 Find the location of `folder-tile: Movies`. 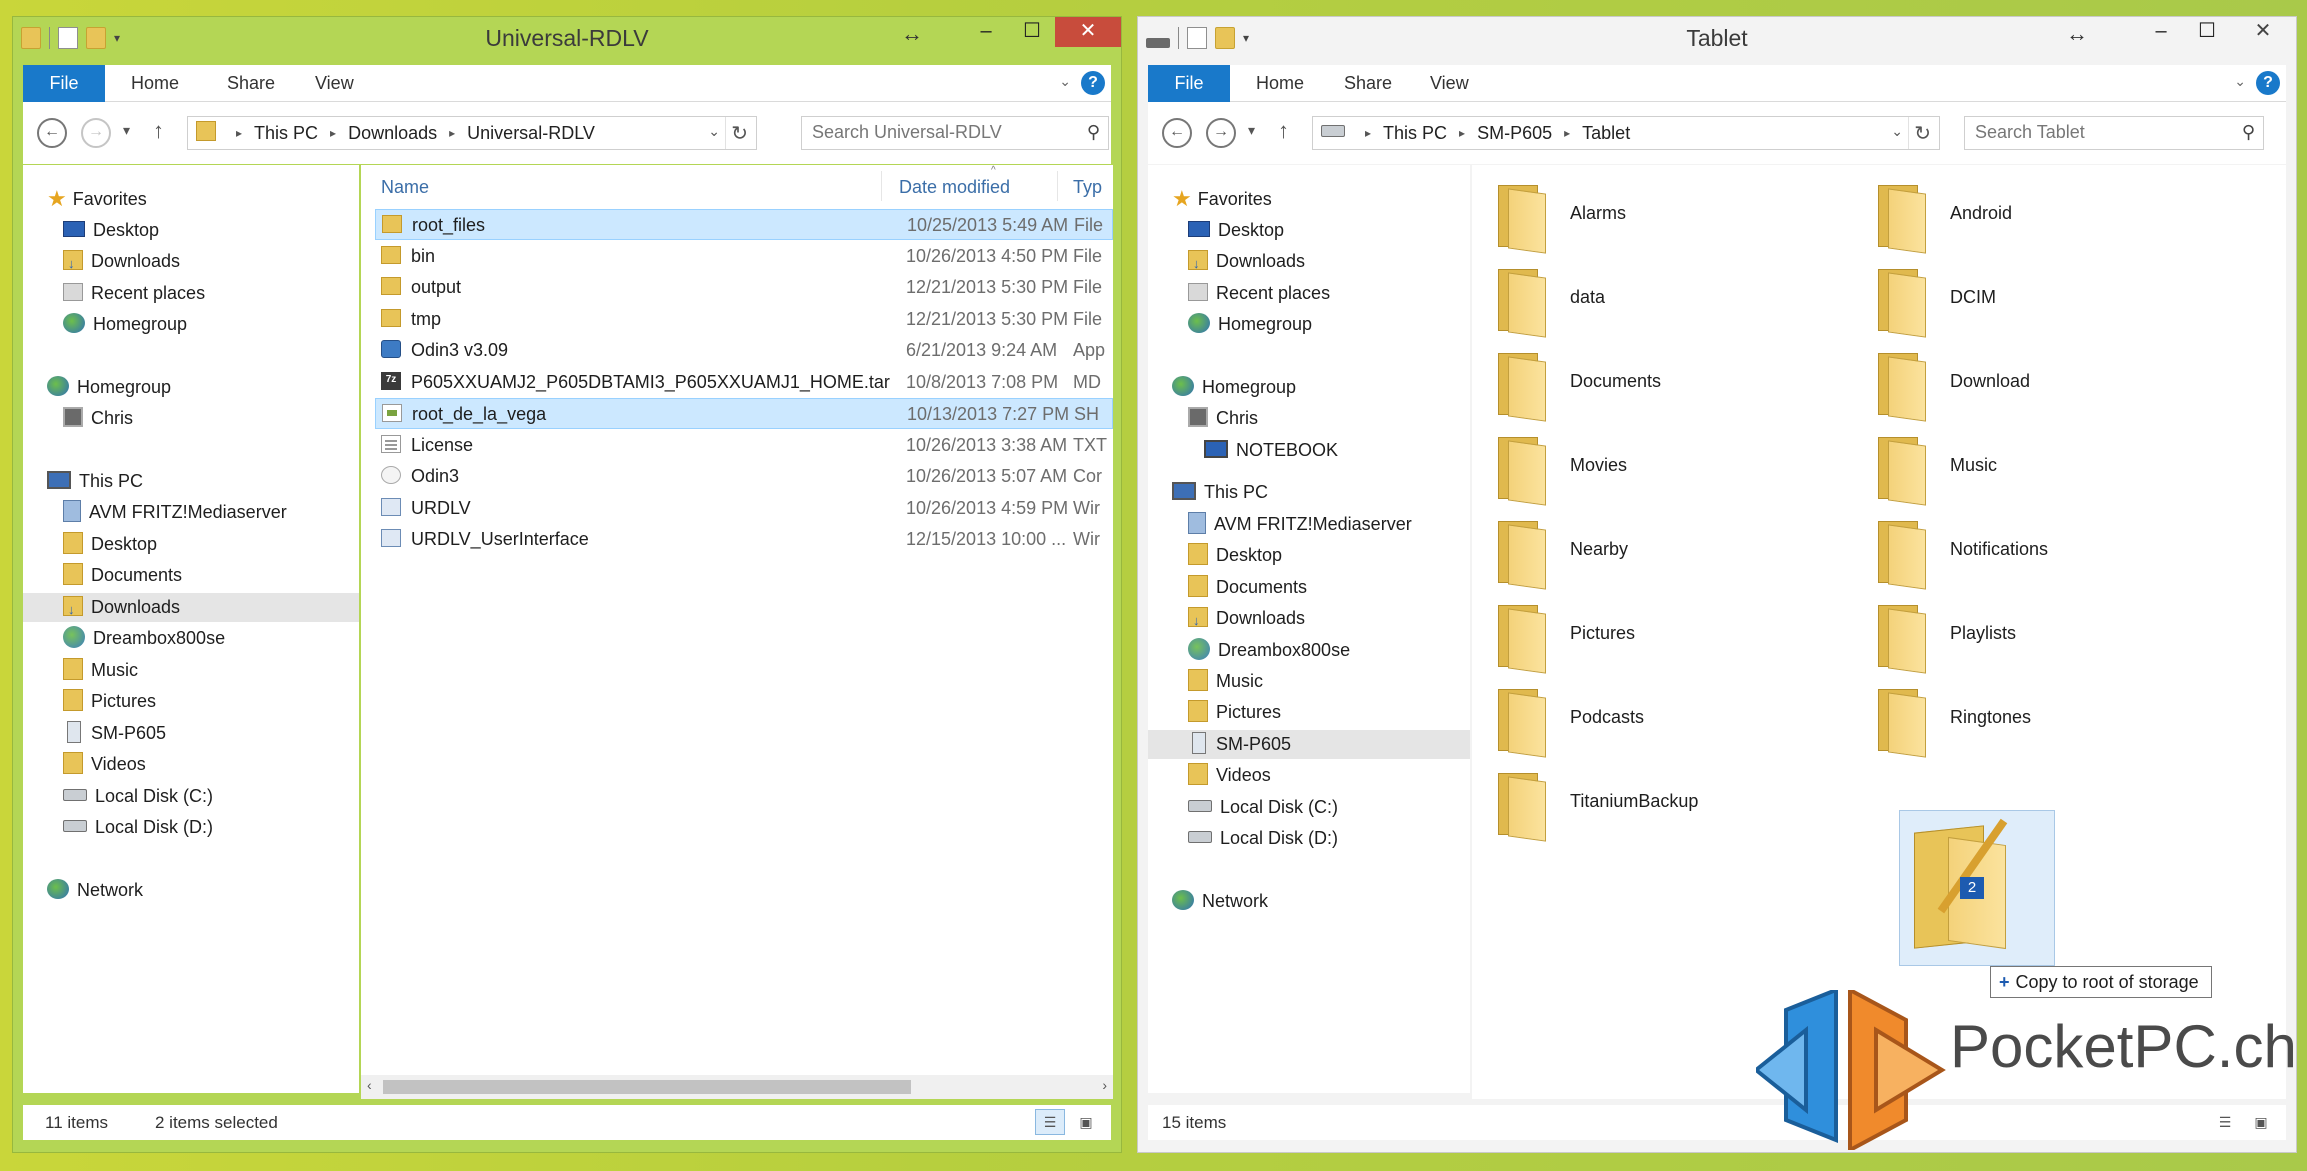

folder-tile: Movies is located at coordinates (1684, 473).